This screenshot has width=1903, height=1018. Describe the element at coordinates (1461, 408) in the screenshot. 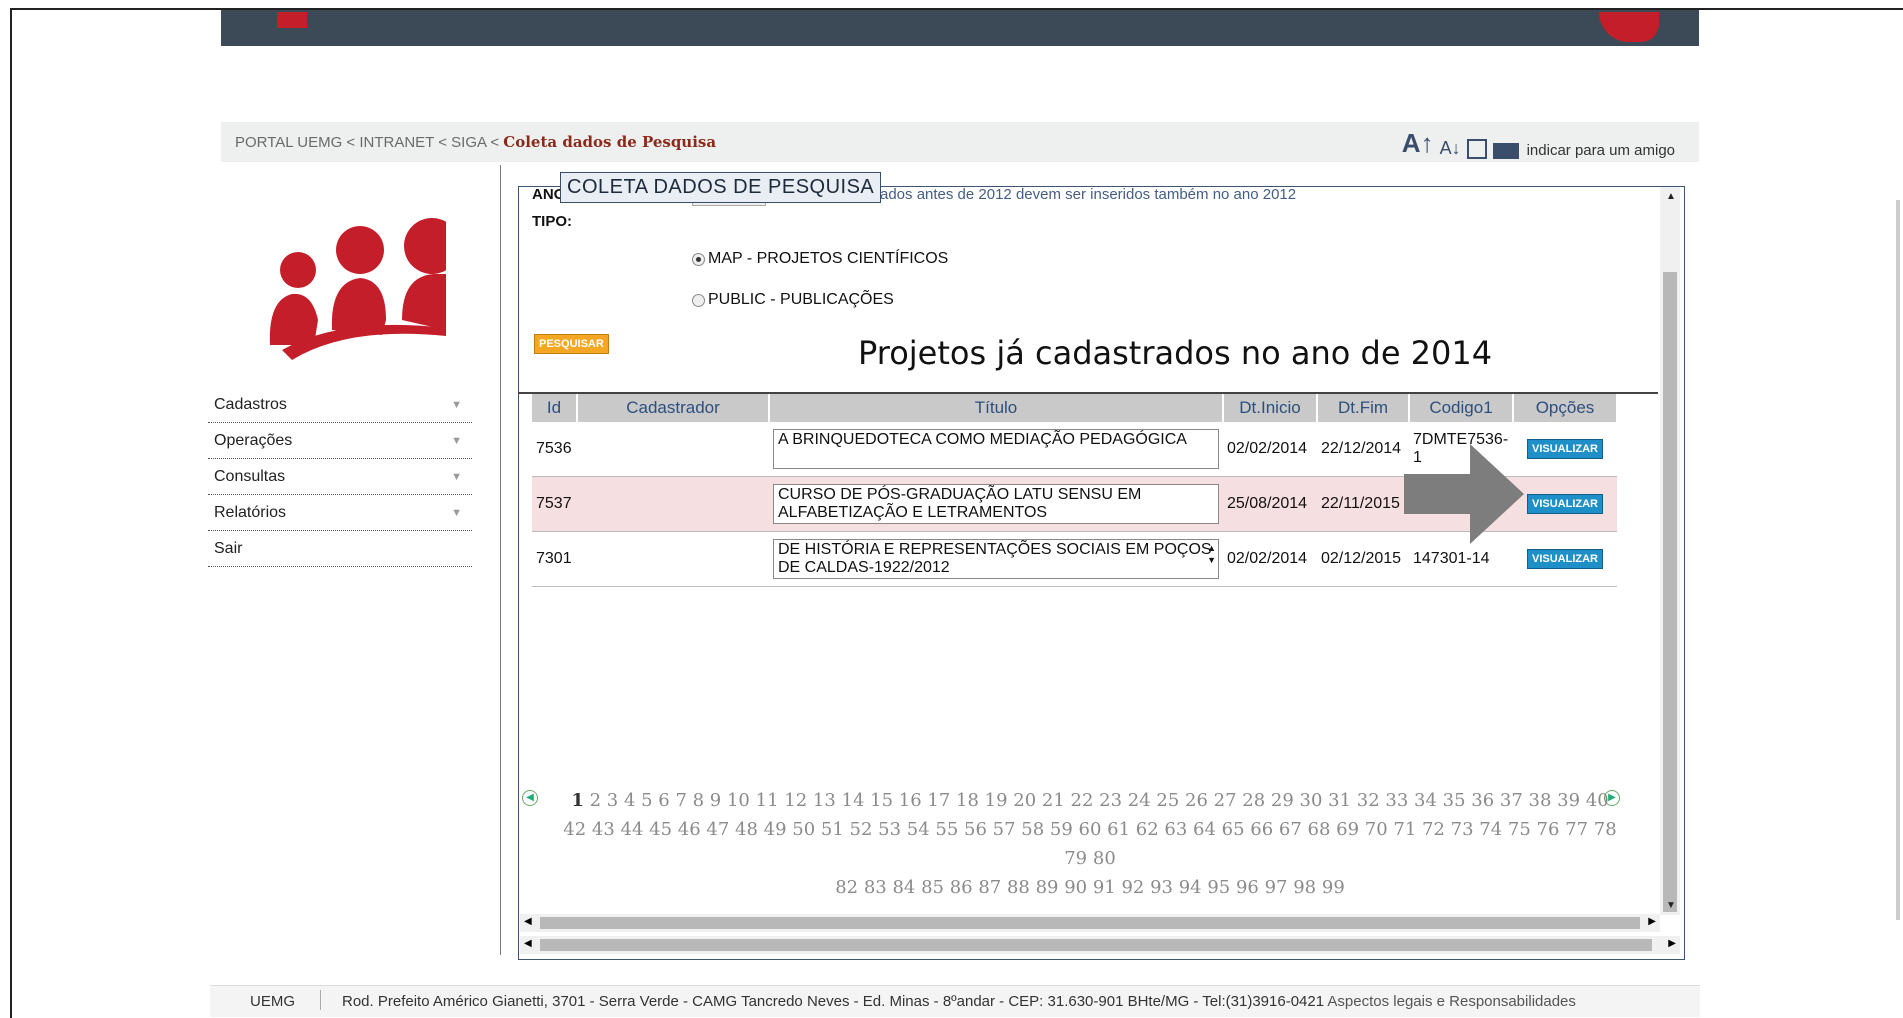

I see `col-header-codigo: Codigo1` at that location.